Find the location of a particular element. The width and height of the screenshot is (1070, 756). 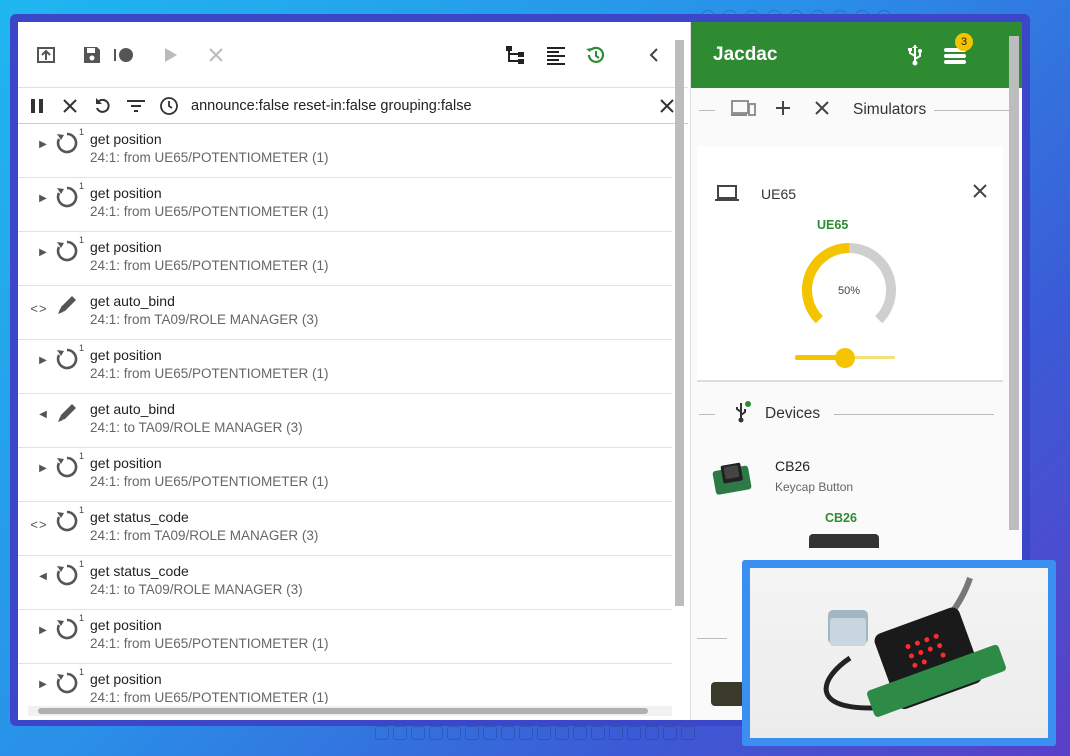

clear-icon is located at coordinates (70, 106).